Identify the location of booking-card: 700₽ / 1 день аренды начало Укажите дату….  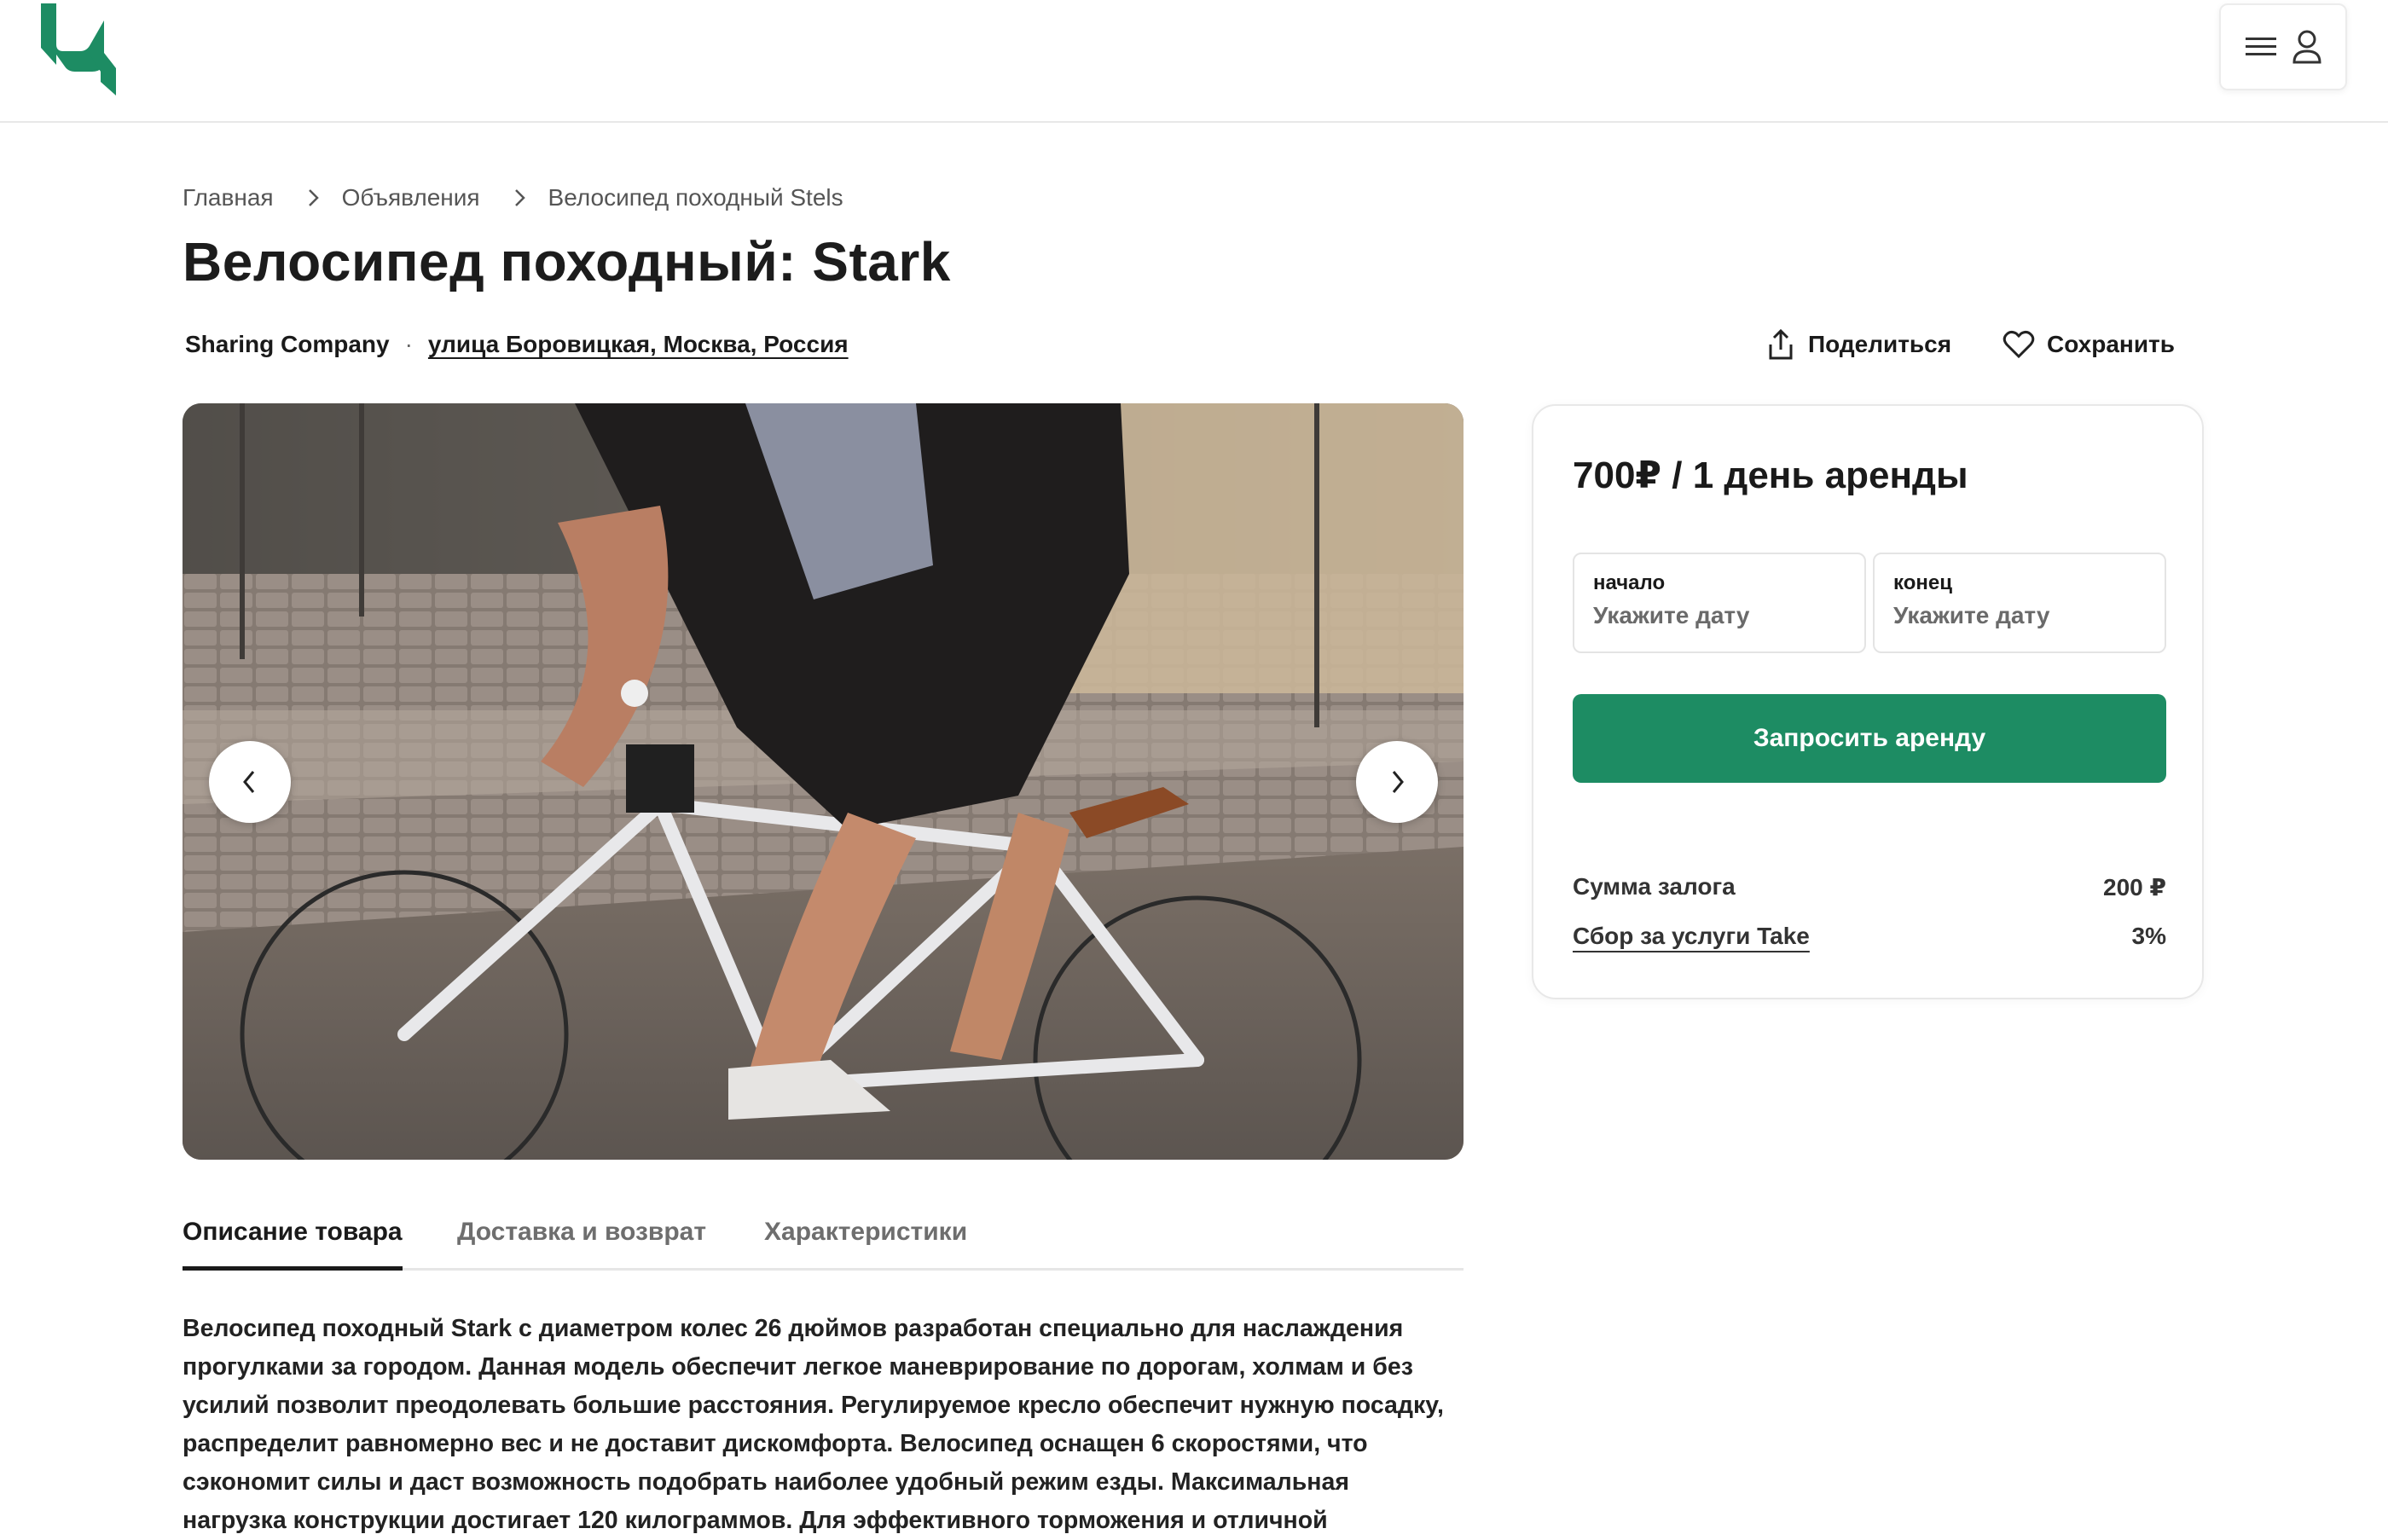
(1868, 701).